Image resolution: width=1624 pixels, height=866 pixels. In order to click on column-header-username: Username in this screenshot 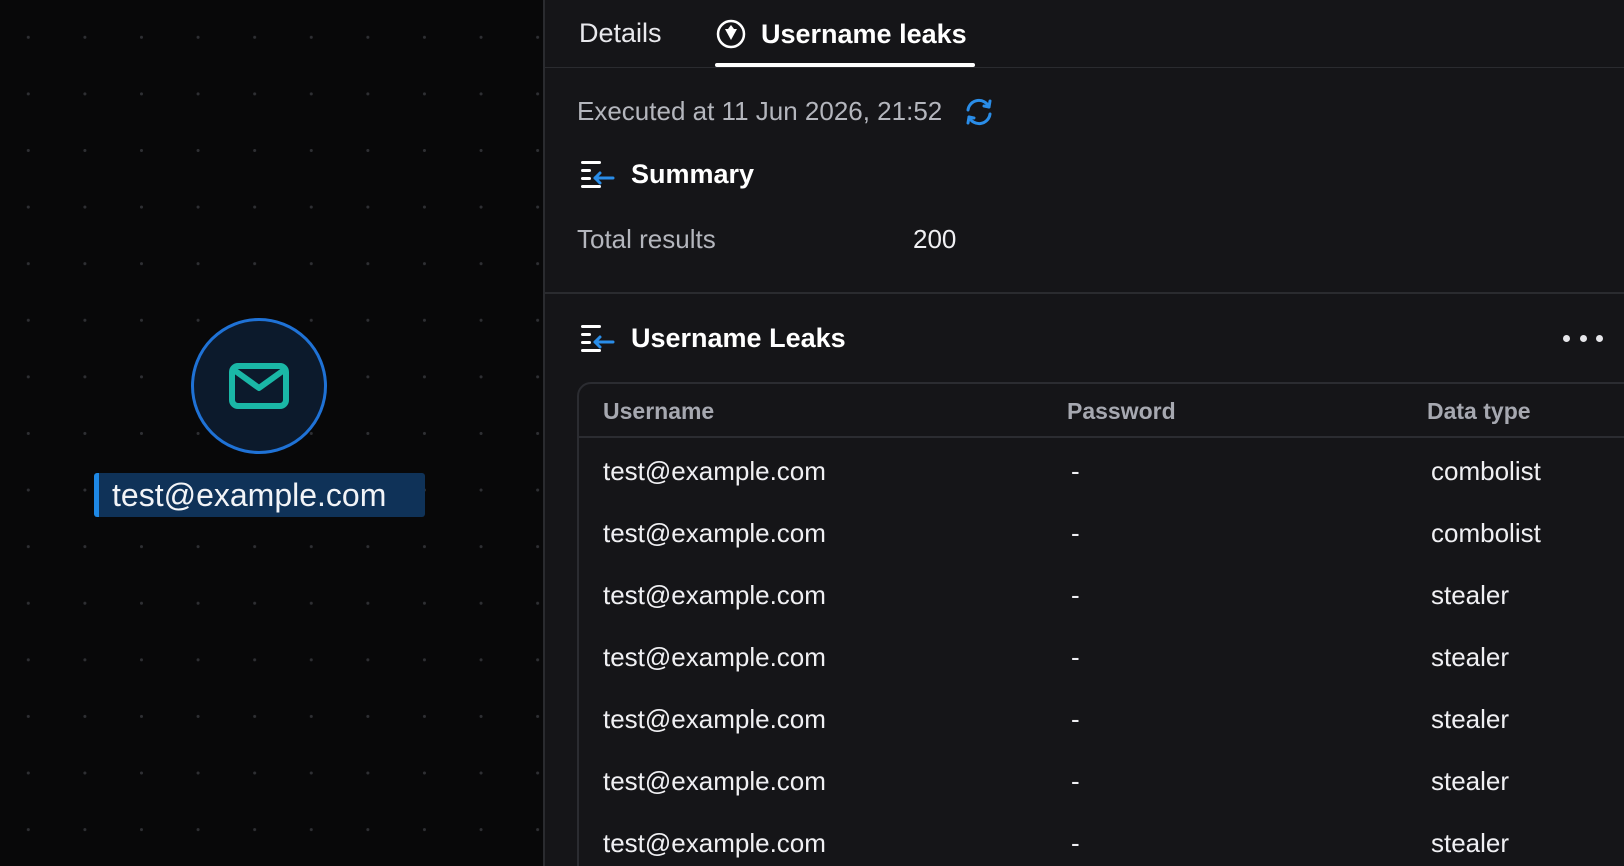, I will do `click(658, 411)`.